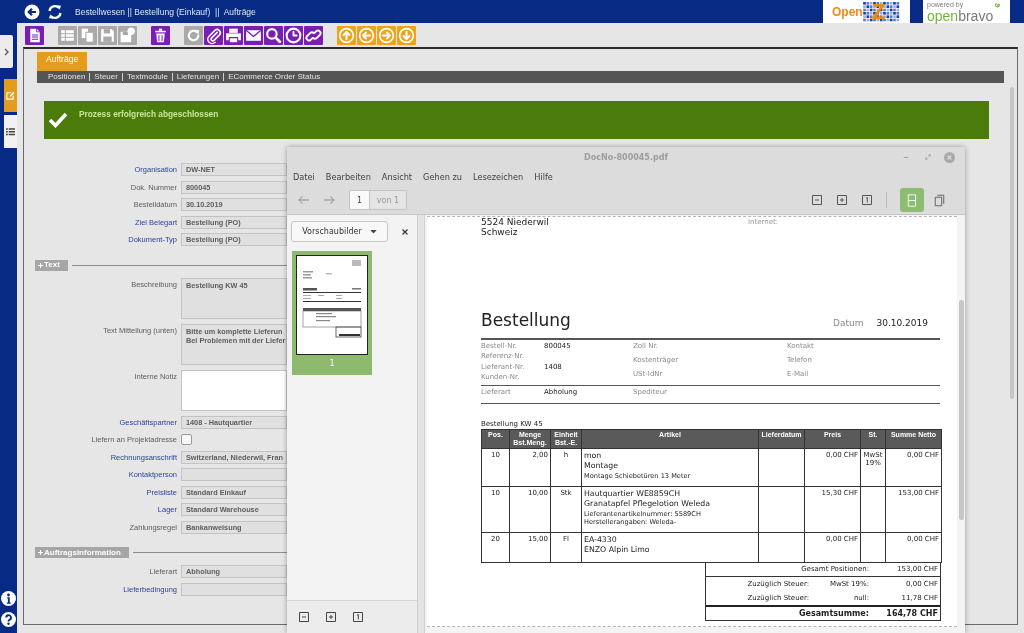 This screenshot has width=1024, height=633. Describe the element at coordinates (58, 119) in the screenshot. I see `checkmark-icon` at that location.